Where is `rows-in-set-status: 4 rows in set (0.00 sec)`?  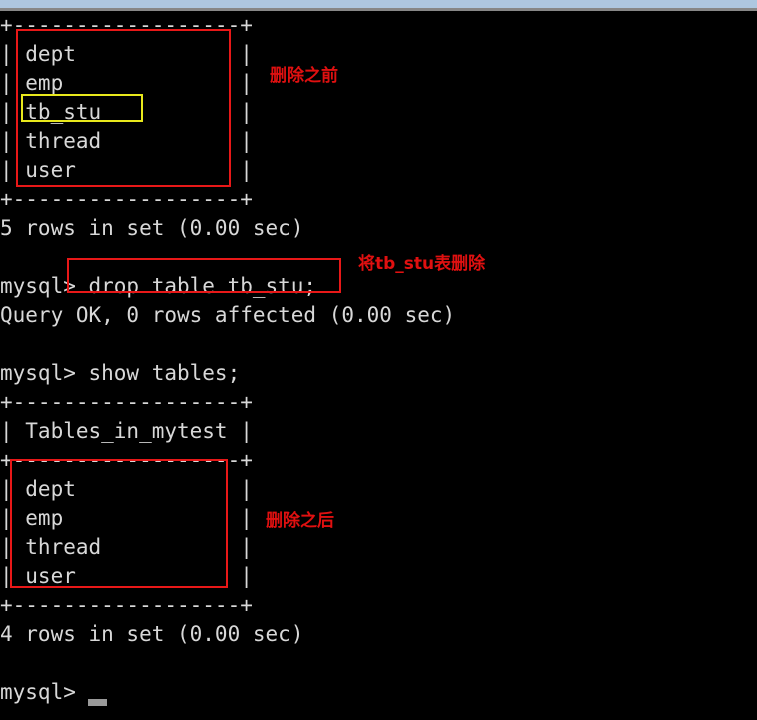 rows-in-set-status: 4 rows in set (0.00 sec) is located at coordinates (152, 634).